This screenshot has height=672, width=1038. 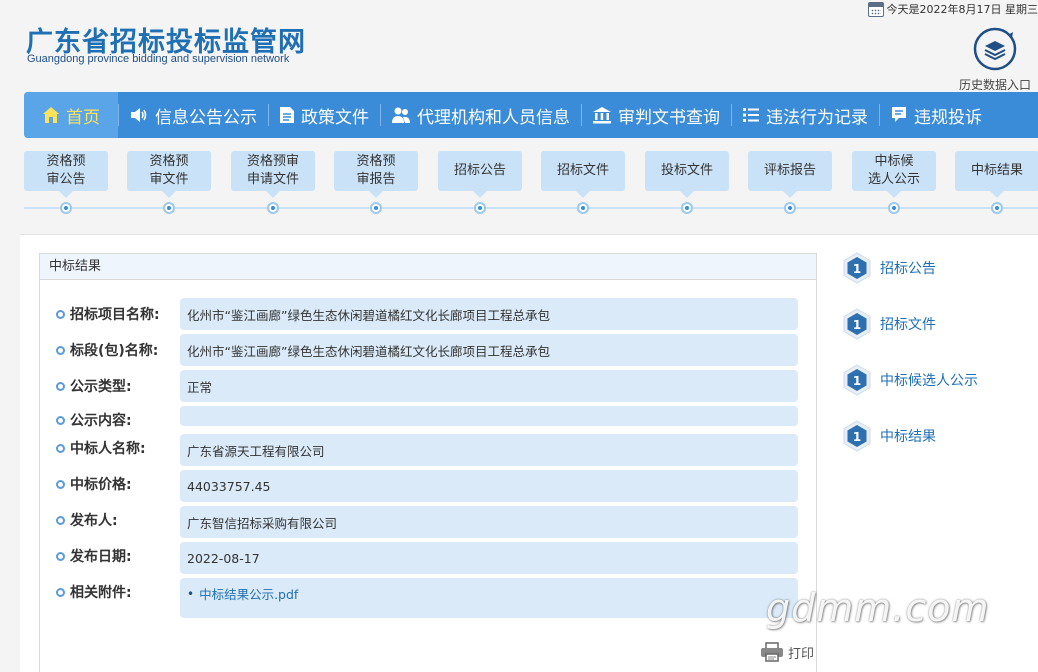 I want to click on step-bid-file: 投标文件, so click(x=687, y=174).